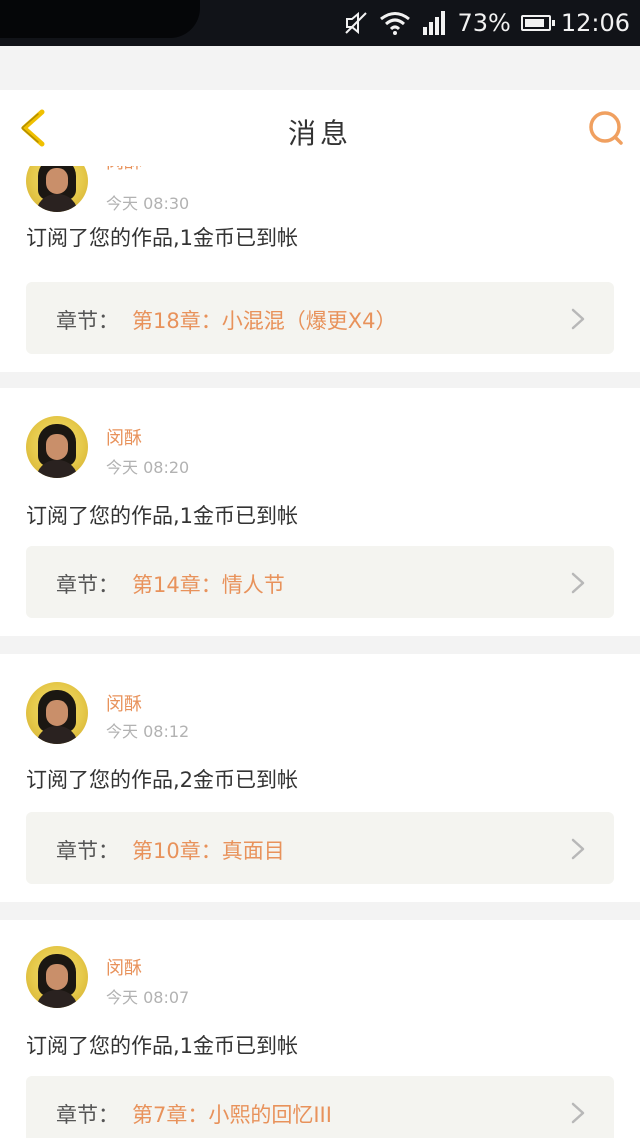 The image size is (640, 1138). Describe the element at coordinates (320, 582) in the screenshot. I see `chapter-link: 章节： 第14章：情人节` at that location.